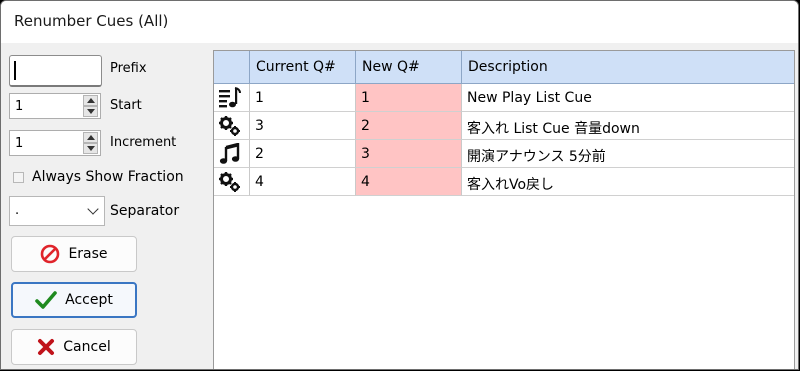 This screenshot has height=371, width=800. I want to click on prefix-input, so click(55, 71).